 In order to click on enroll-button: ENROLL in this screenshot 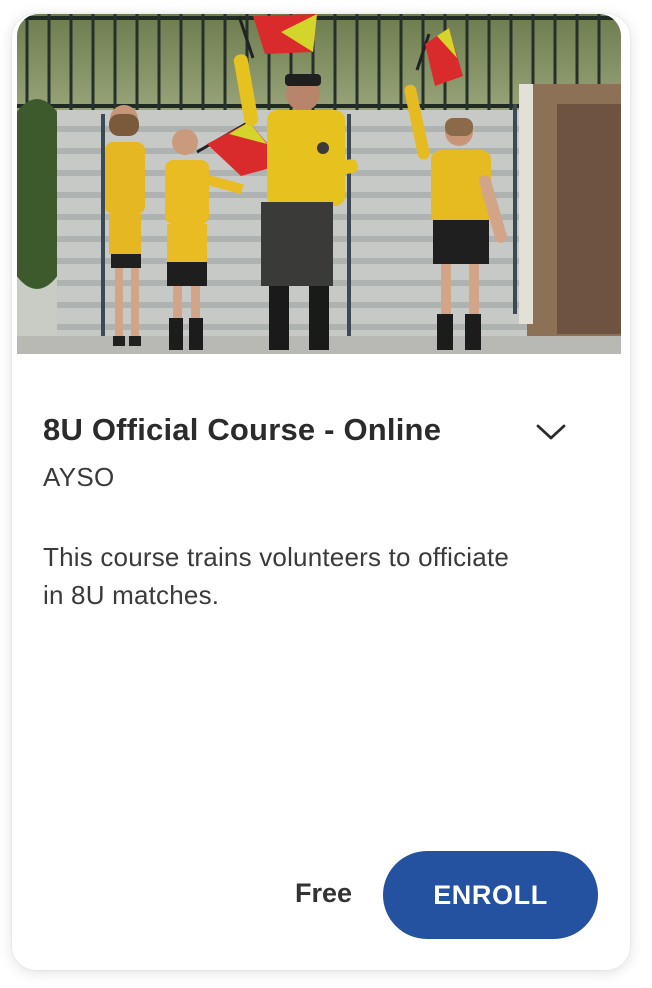, I will do `click(490, 895)`.